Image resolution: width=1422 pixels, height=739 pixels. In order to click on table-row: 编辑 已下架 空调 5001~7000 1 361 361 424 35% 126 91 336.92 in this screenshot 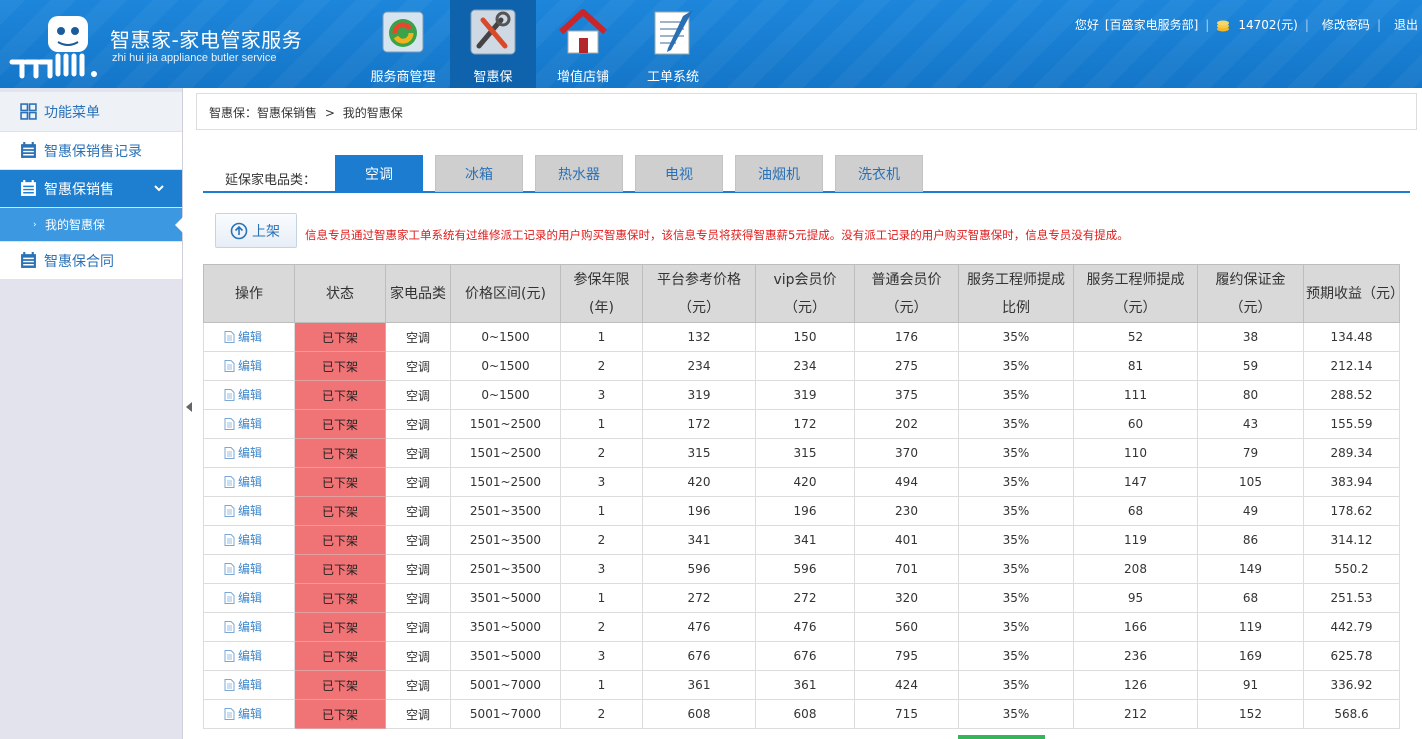, I will do `click(801, 685)`.